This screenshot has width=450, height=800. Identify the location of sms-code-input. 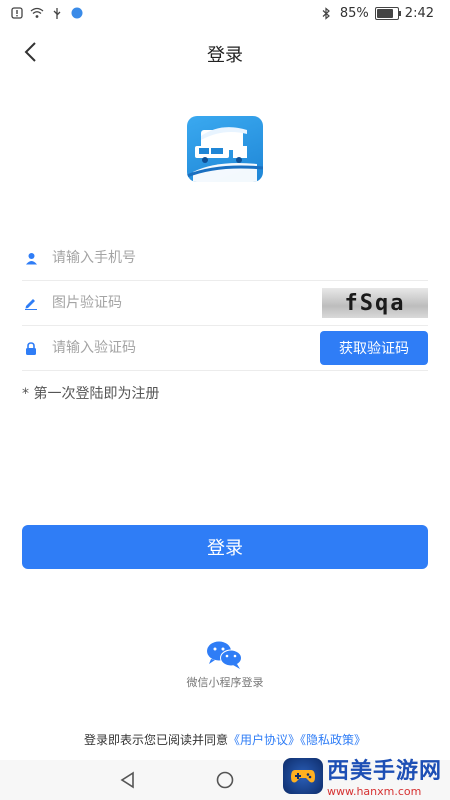
(177, 348).